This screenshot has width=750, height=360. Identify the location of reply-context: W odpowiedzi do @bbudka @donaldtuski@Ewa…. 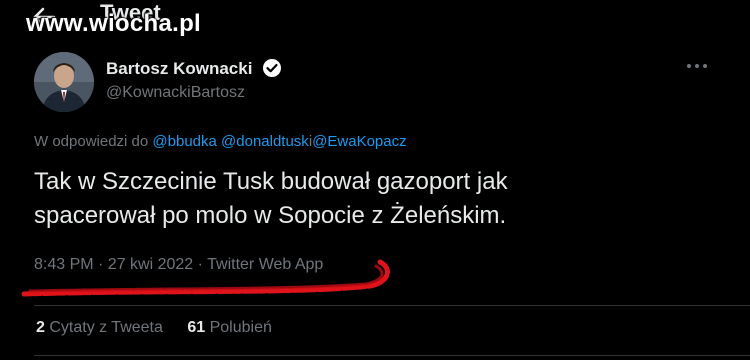
(220, 141).